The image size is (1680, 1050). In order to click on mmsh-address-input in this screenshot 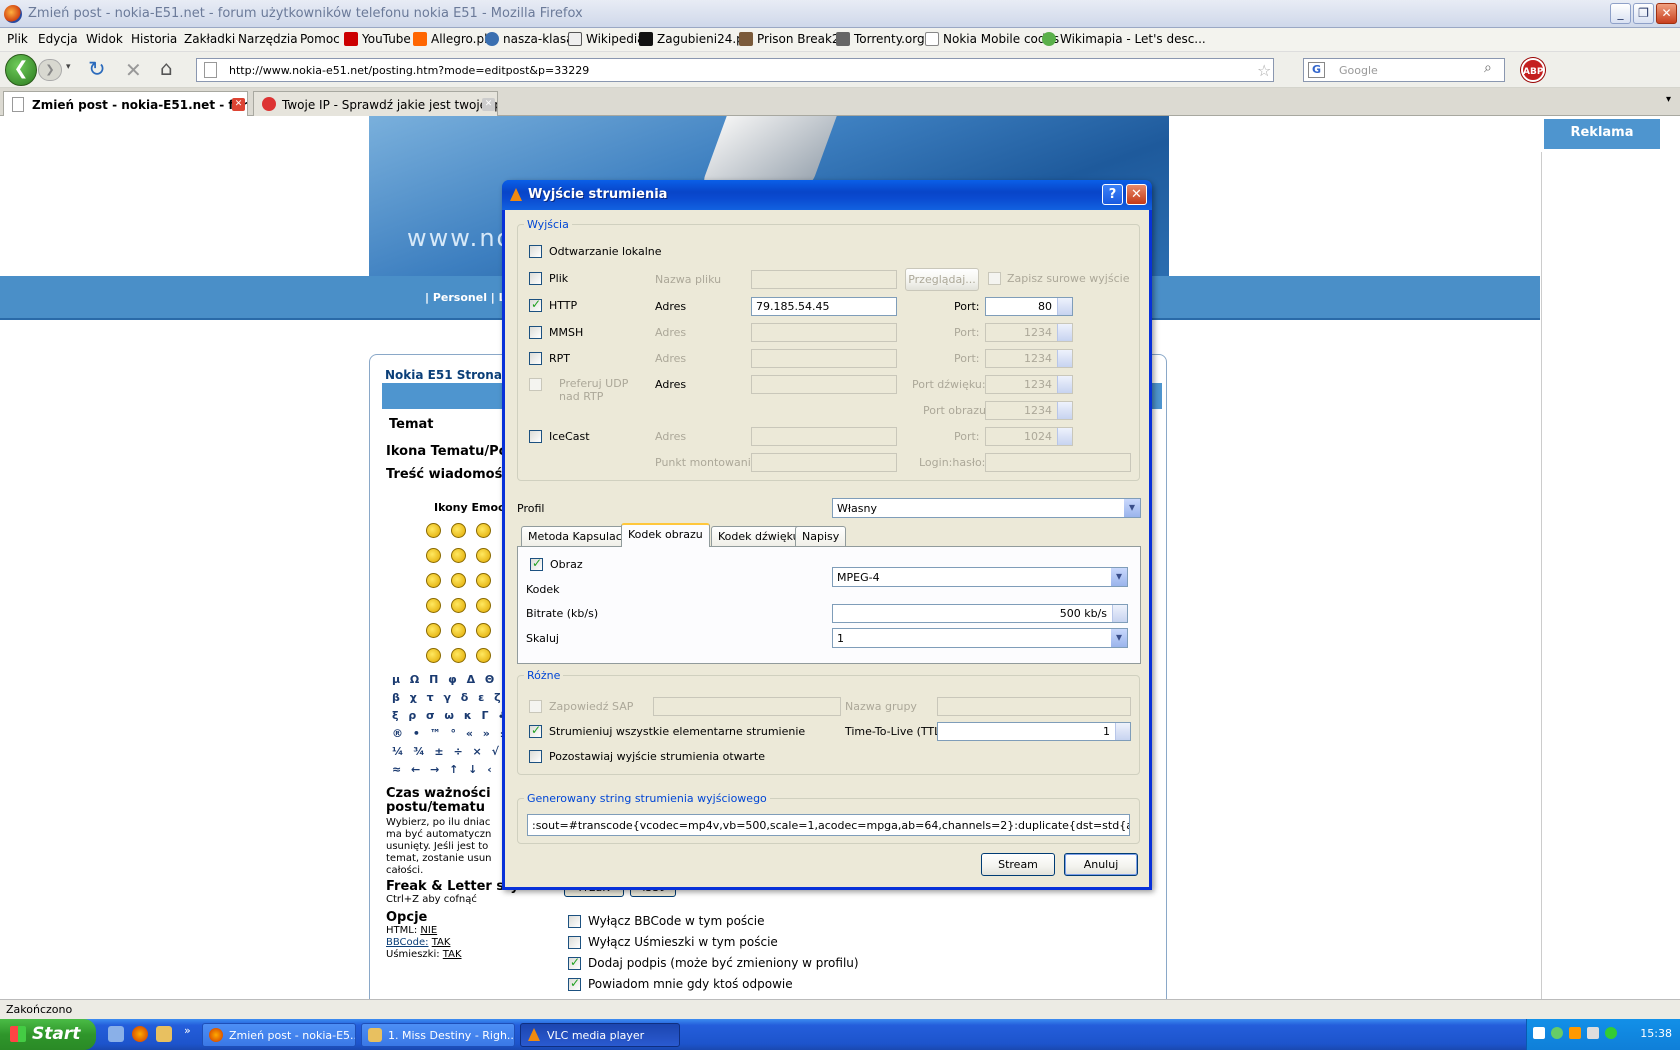, I will do `click(824, 332)`.